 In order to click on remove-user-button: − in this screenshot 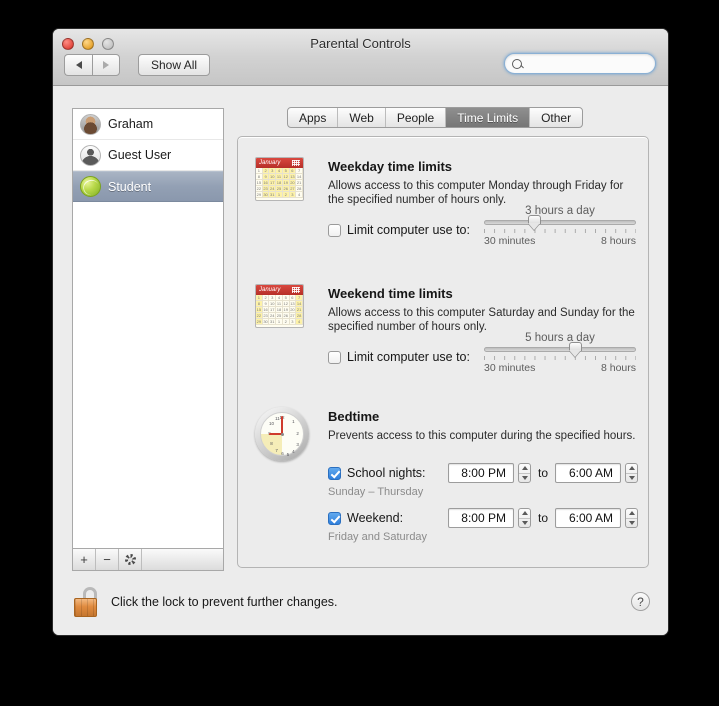, I will do `click(107, 559)`.